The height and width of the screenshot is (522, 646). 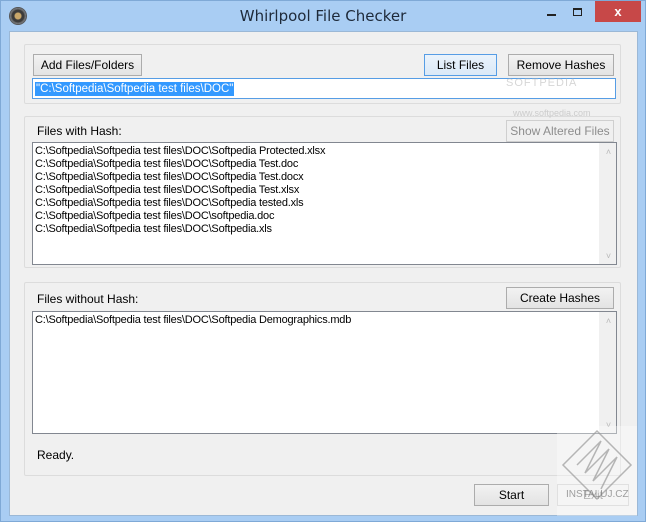 What do you see at coordinates (87, 65) in the screenshot?
I see `add-files-folders-button: Add Files/Folders` at bounding box center [87, 65].